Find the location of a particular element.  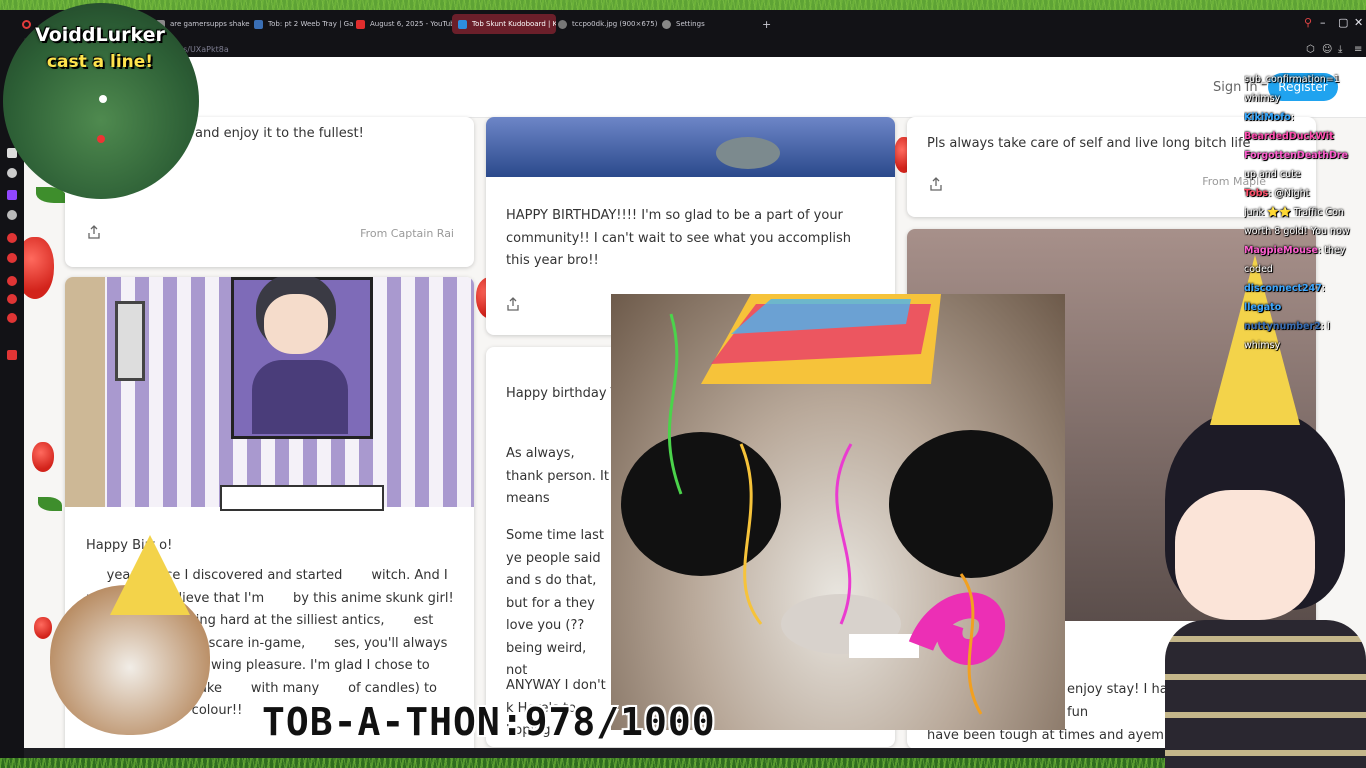

avatar-sweater is located at coordinates (1265, 694).